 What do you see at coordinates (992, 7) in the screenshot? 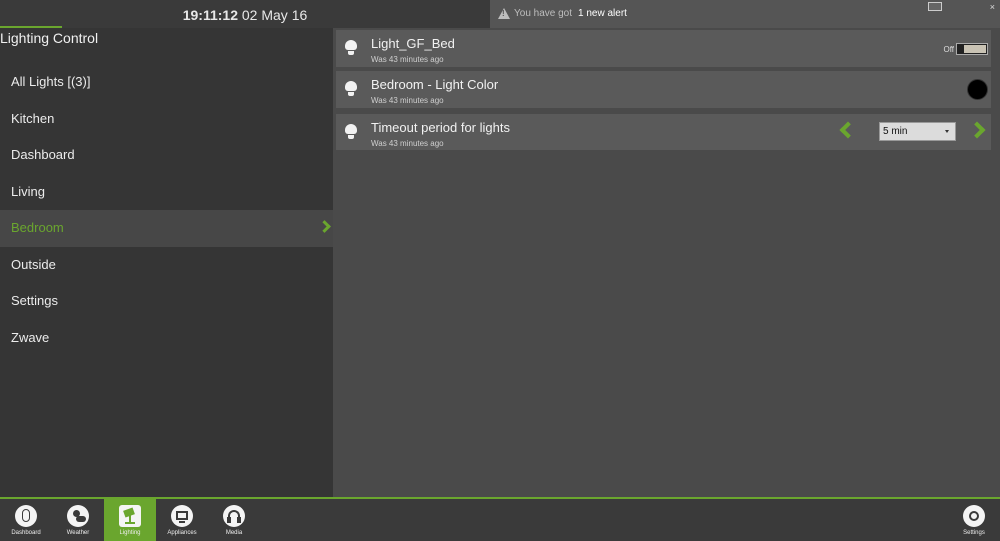
I see `close-icon: ×` at bounding box center [992, 7].